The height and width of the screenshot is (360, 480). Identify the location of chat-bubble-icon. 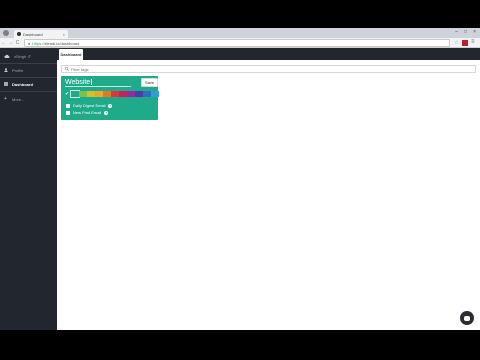
(467, 318).